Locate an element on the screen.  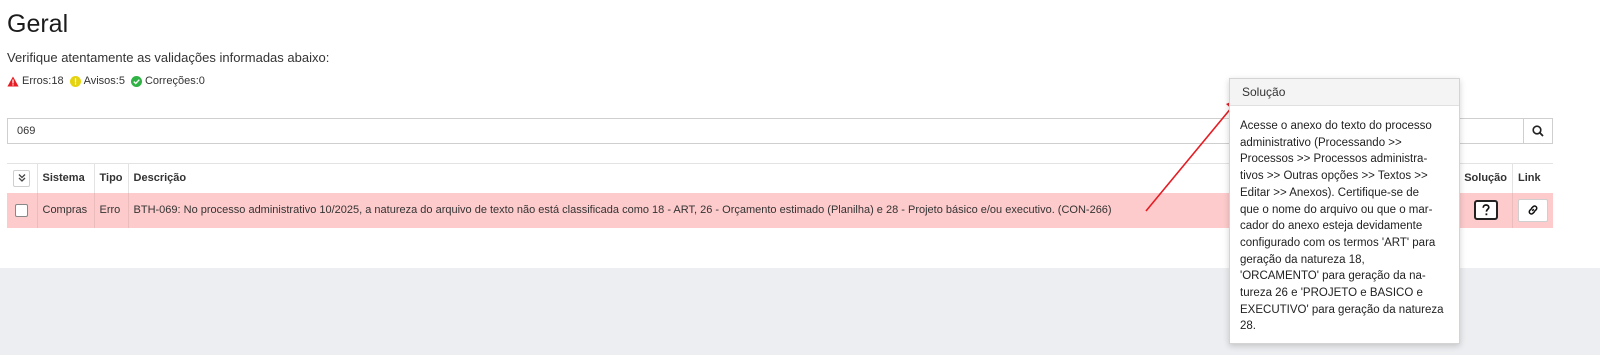
popover-line: Processos >> Processos administra- is located at coordinates (1334, 159).